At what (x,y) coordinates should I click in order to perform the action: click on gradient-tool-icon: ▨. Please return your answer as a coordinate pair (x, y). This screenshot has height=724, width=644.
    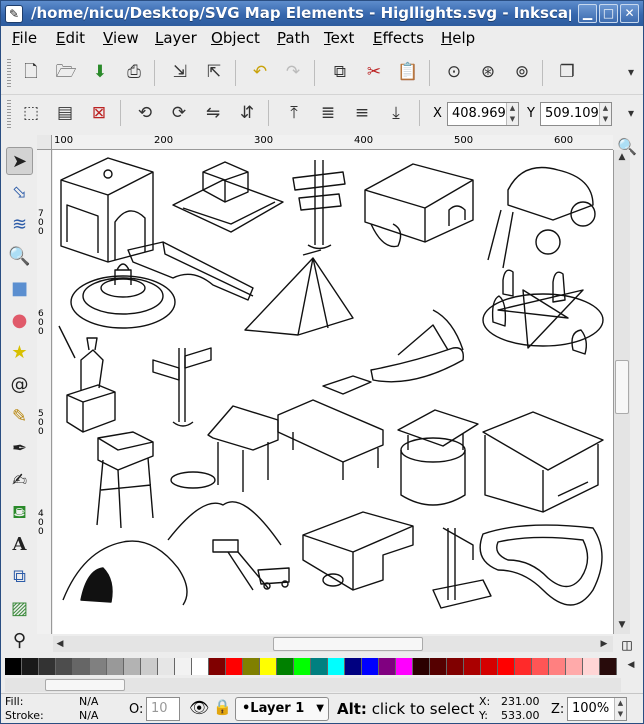
    Looking at the image, I should click on (19, 609).